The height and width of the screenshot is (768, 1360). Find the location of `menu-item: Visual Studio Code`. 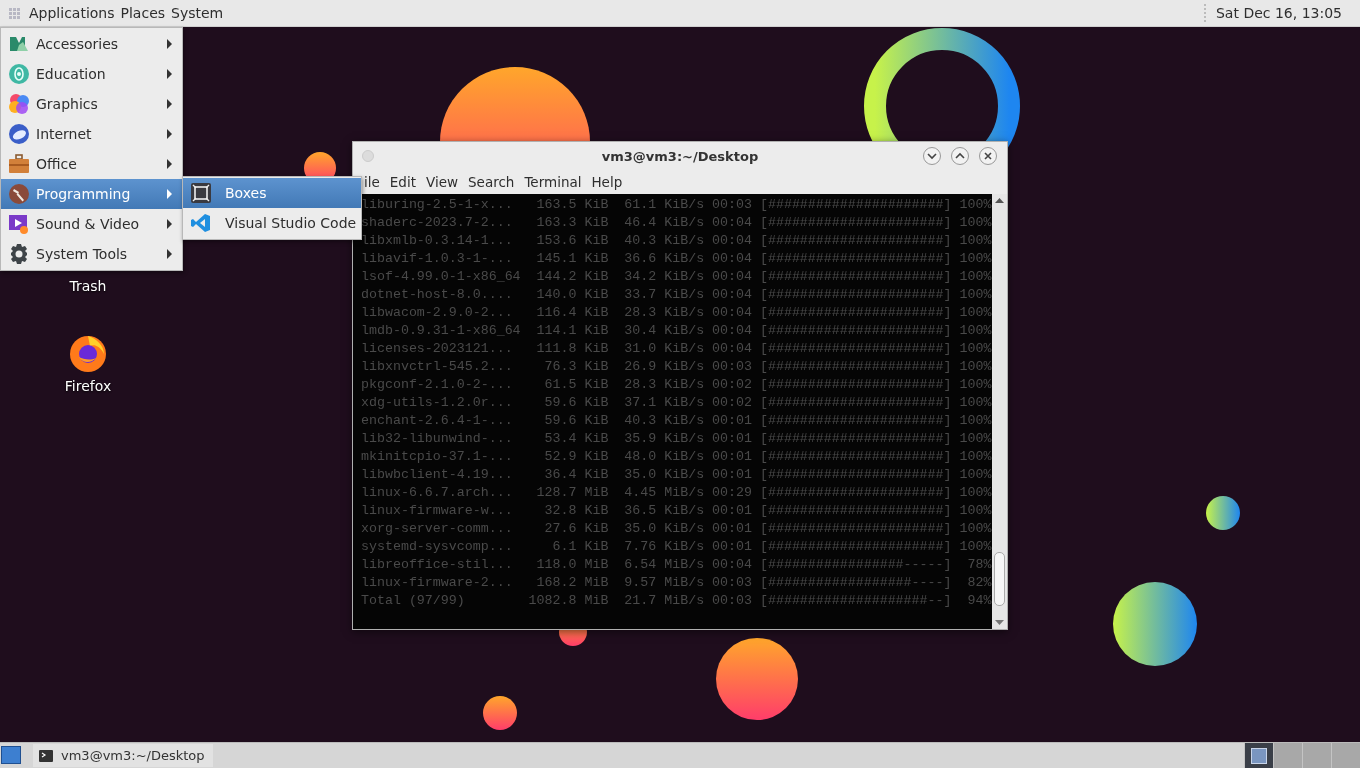

menu-item: Visual Studio Code is located at coordinates (272, 223).